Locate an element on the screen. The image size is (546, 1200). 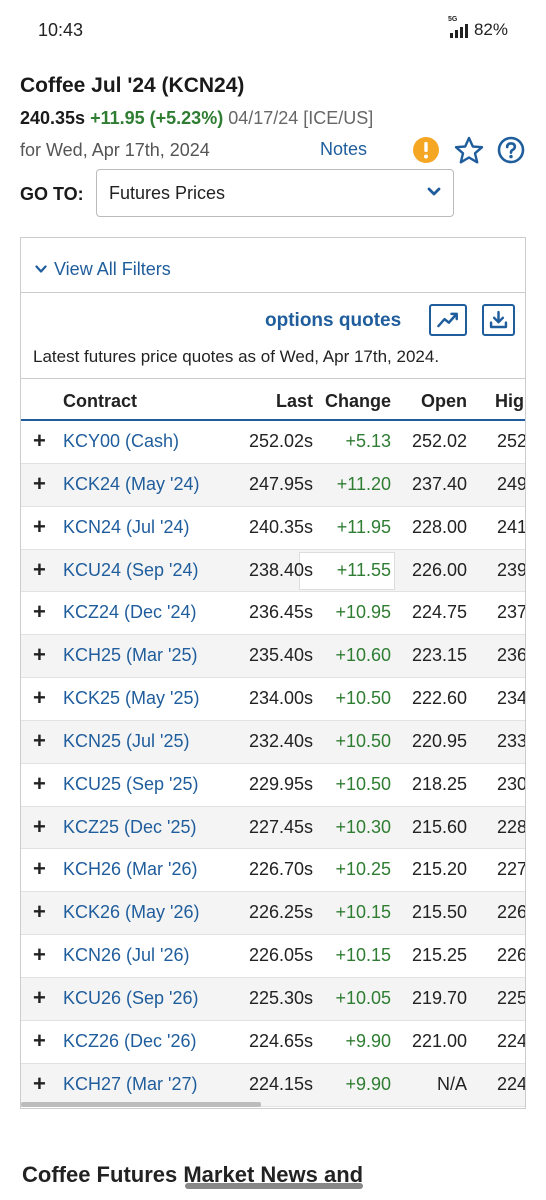
table-row: + KCN24 (Jul '24) 240.35s +11.95 228.00 241.7 is located at coordinates (273, 528).